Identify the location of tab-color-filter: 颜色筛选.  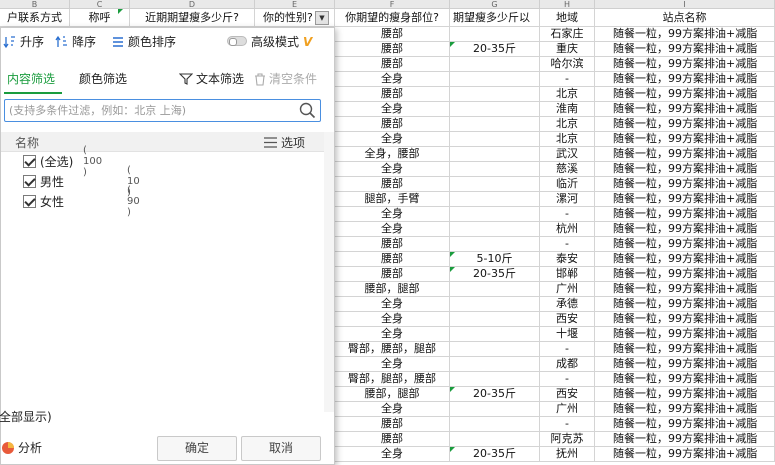
(103, 79).